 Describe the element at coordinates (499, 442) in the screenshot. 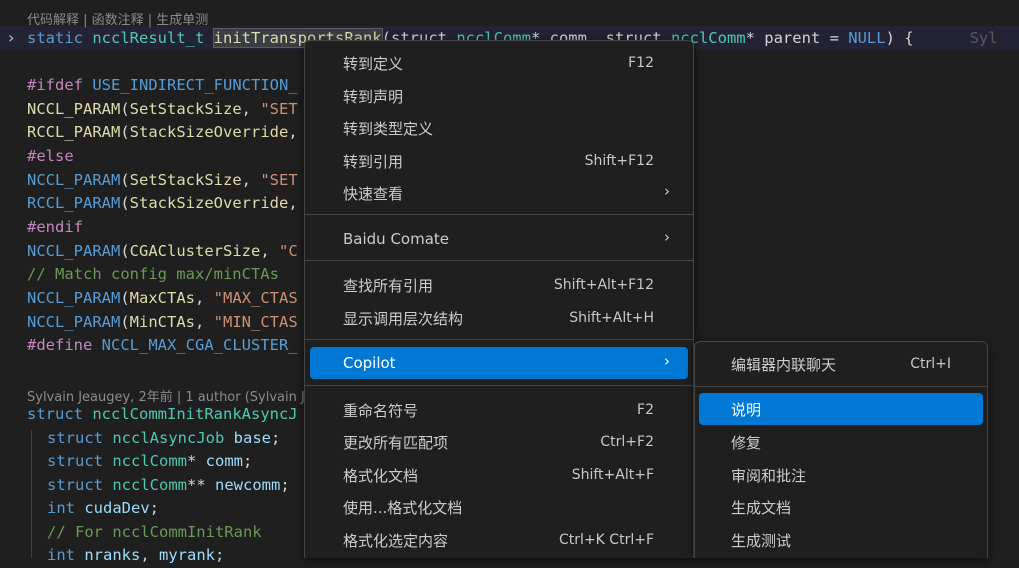

I see `menu-item-change-all-occurrences: 更改所有匹配项 Ctrl+F2` at that location.